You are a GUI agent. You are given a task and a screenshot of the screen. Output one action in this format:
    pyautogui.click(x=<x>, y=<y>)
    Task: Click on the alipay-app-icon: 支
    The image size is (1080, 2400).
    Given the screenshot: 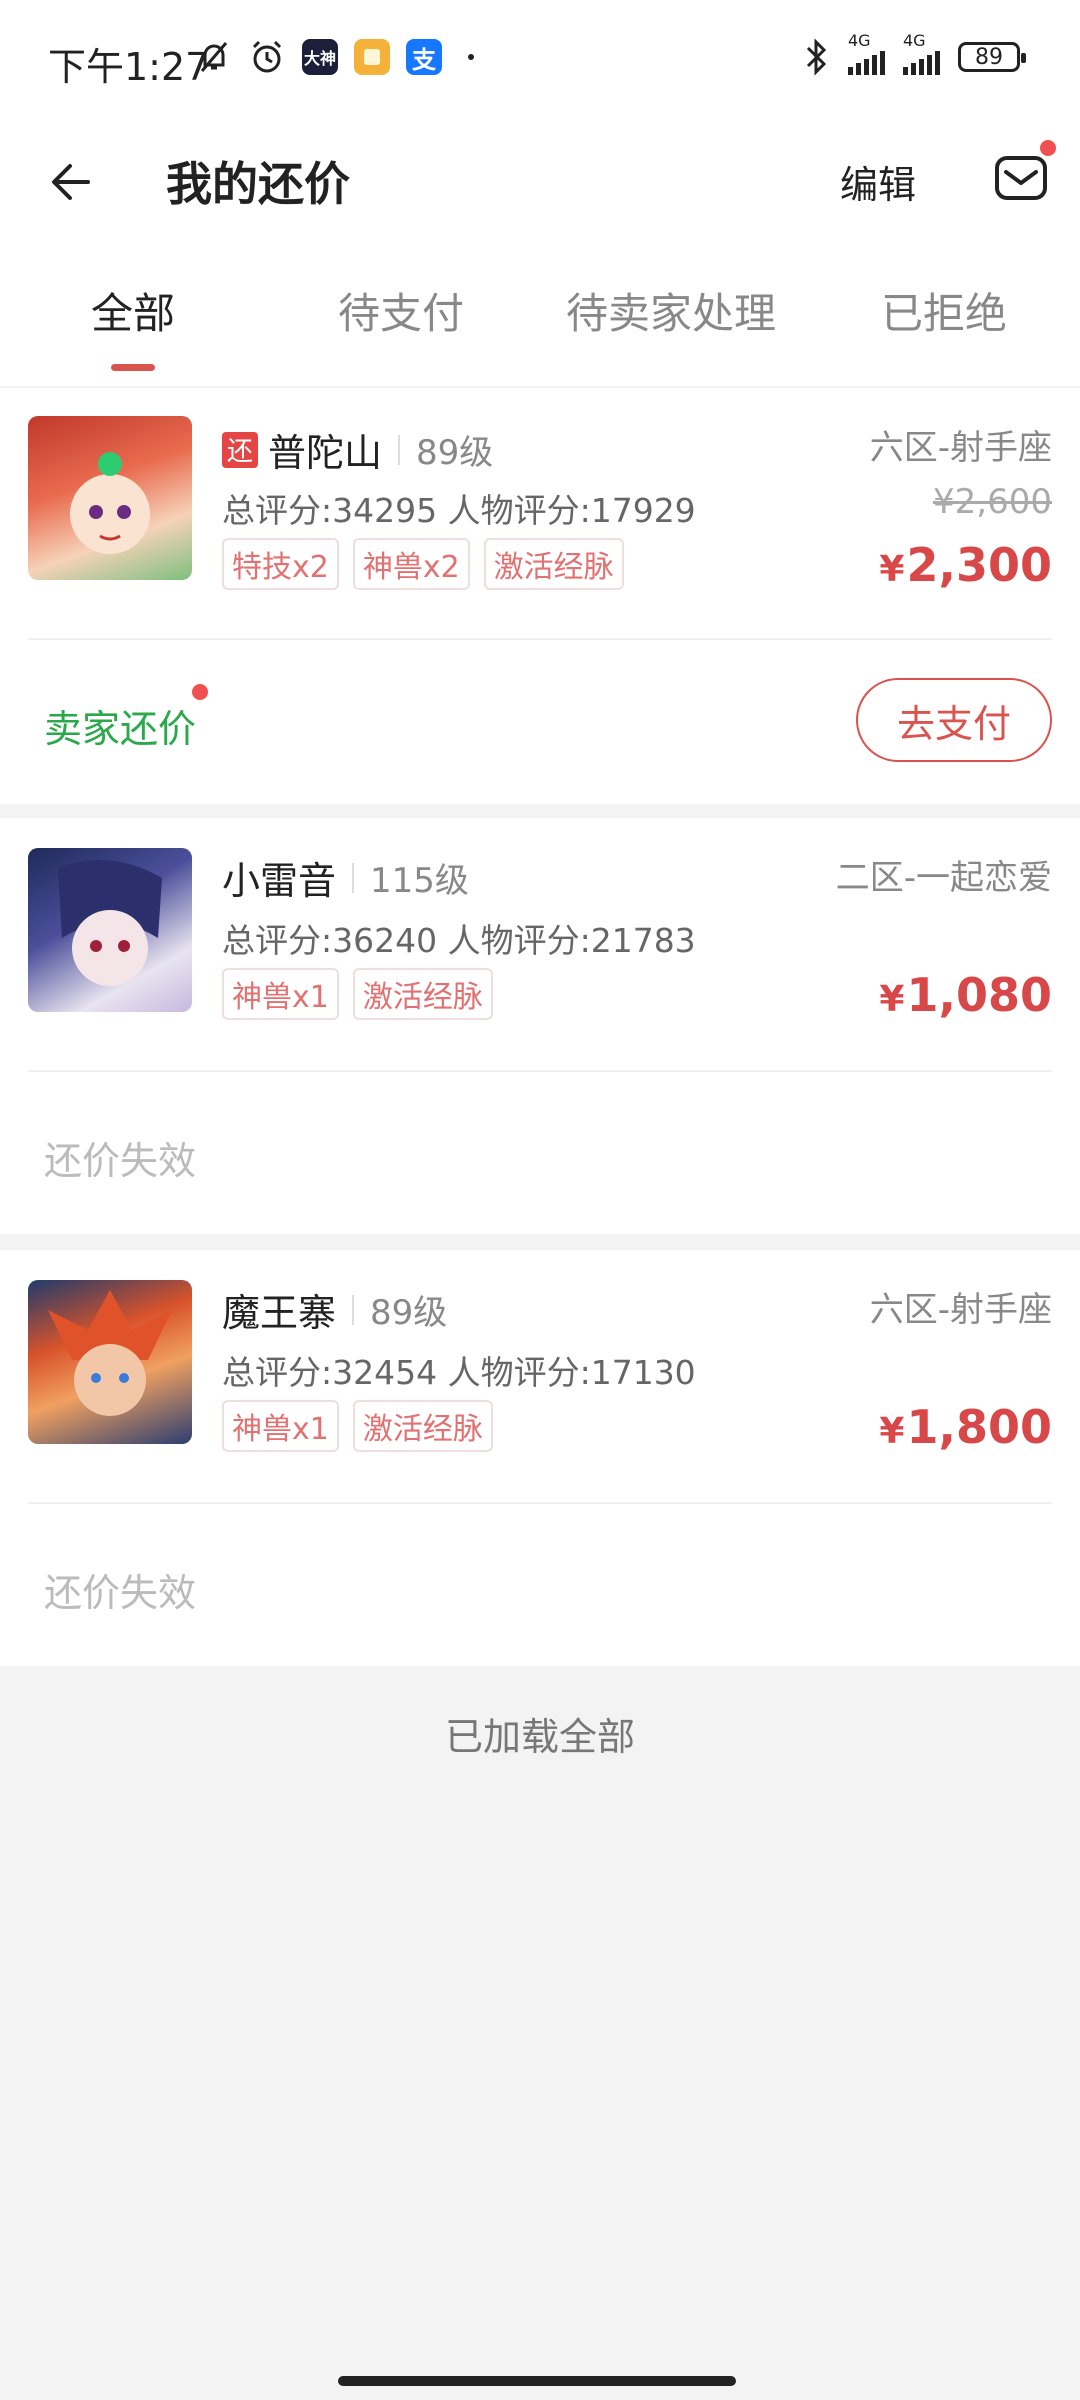 What is the action you would take?
    pyautogui.click(x=424, y=57)
    